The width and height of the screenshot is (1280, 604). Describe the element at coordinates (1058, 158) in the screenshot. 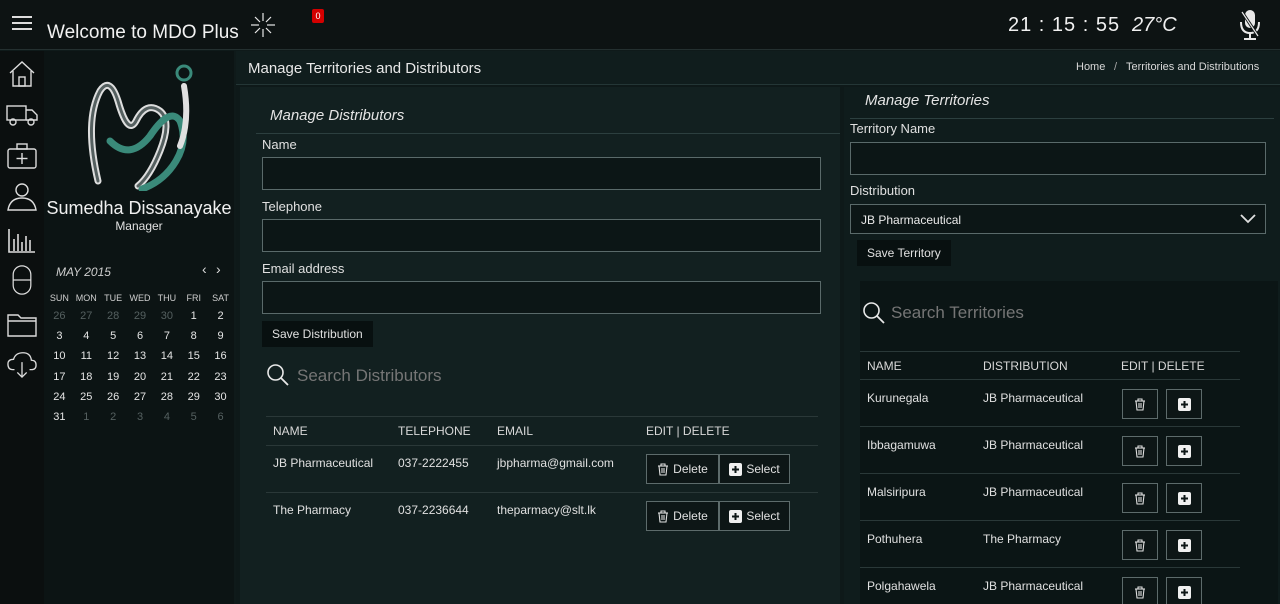

I see `territory-name-input` at that location.